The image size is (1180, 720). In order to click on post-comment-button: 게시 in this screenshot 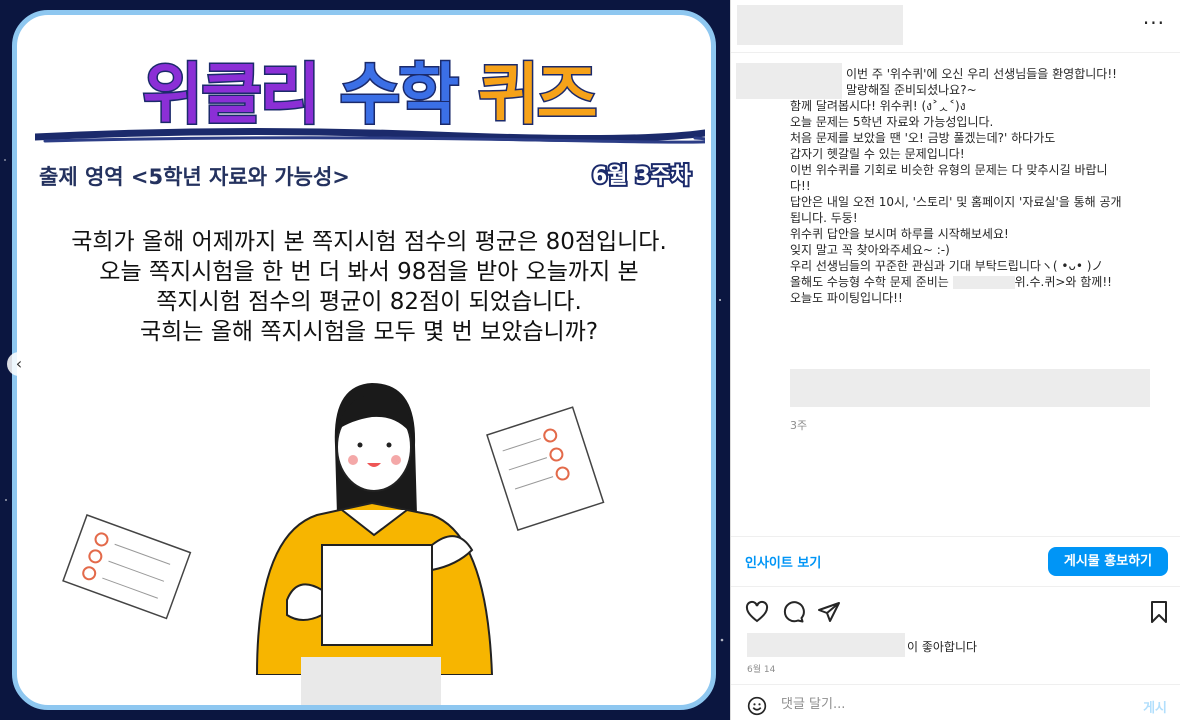, I will do `click(1155, 706)`.